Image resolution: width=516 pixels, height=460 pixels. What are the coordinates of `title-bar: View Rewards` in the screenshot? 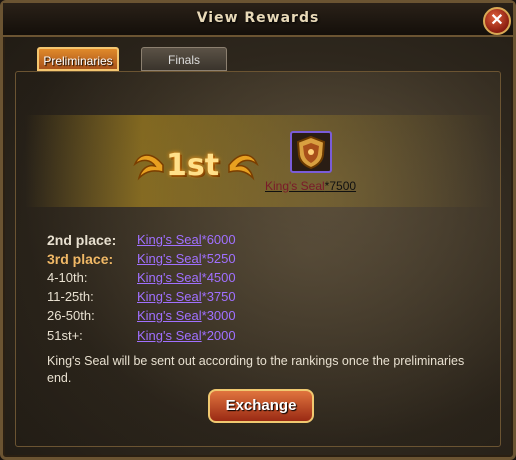 It's located at (258, 20).